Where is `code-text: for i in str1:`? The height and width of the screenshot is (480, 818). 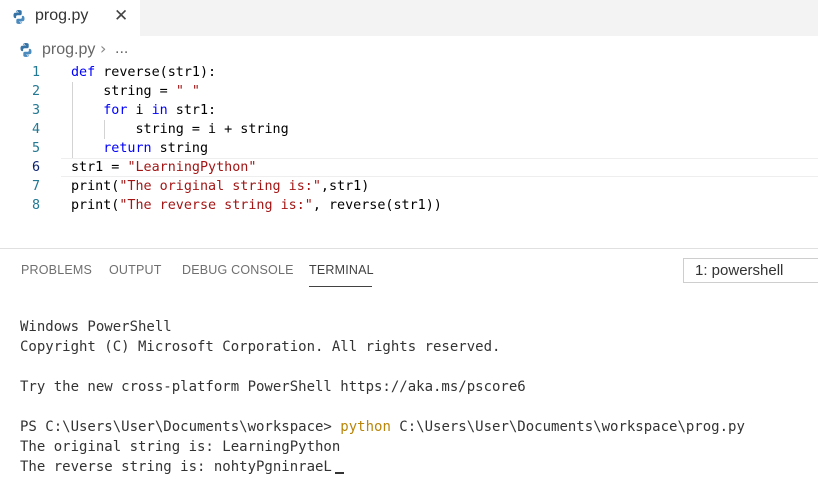 code-text: for i in str1: is located at coordinates (143, 110).